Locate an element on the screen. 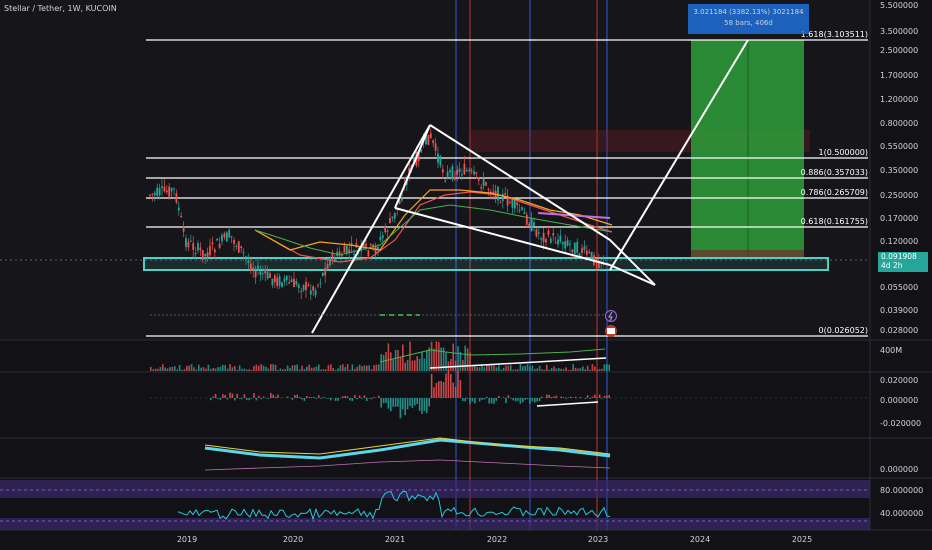 This screenshot has height=550, width=932. time-axis-label: 2021 is located at coordinates (395, 539).